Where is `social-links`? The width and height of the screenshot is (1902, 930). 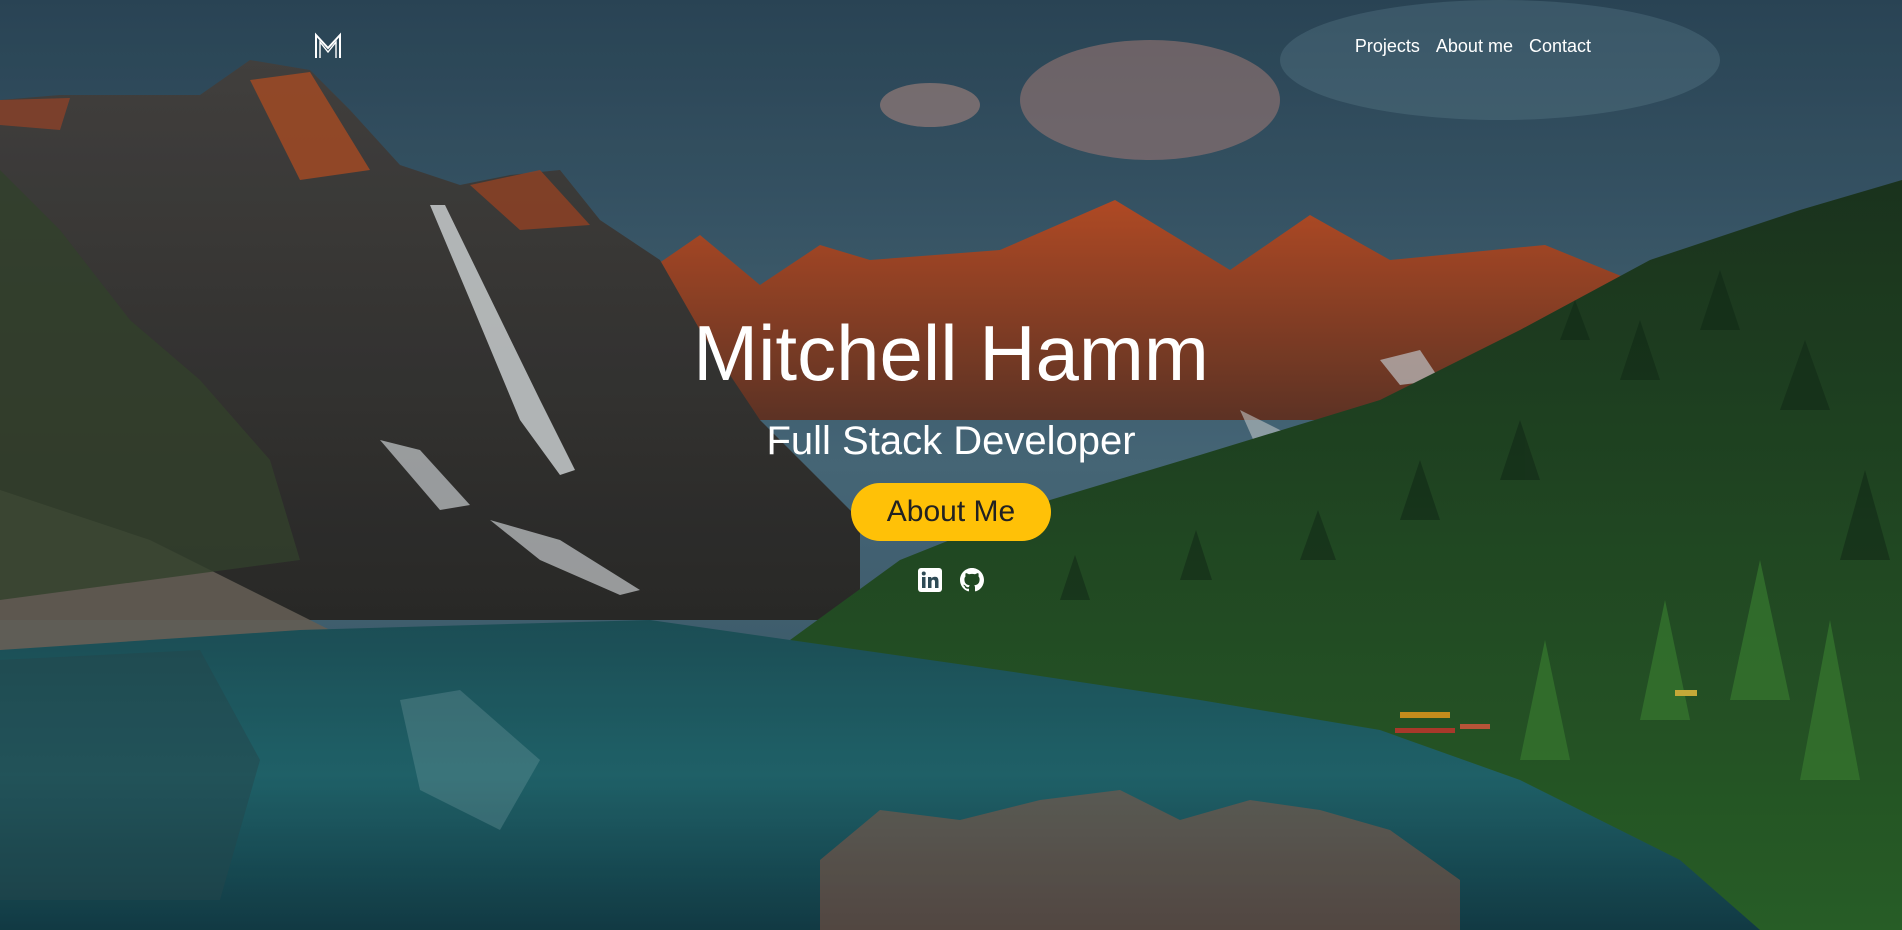 social-links is located at coordinates (951, 580).